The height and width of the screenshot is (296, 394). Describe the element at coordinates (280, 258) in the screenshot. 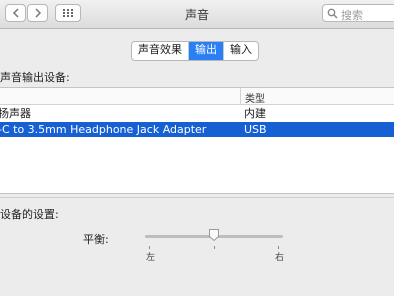

I see `balance-right-label: 右` at that location.